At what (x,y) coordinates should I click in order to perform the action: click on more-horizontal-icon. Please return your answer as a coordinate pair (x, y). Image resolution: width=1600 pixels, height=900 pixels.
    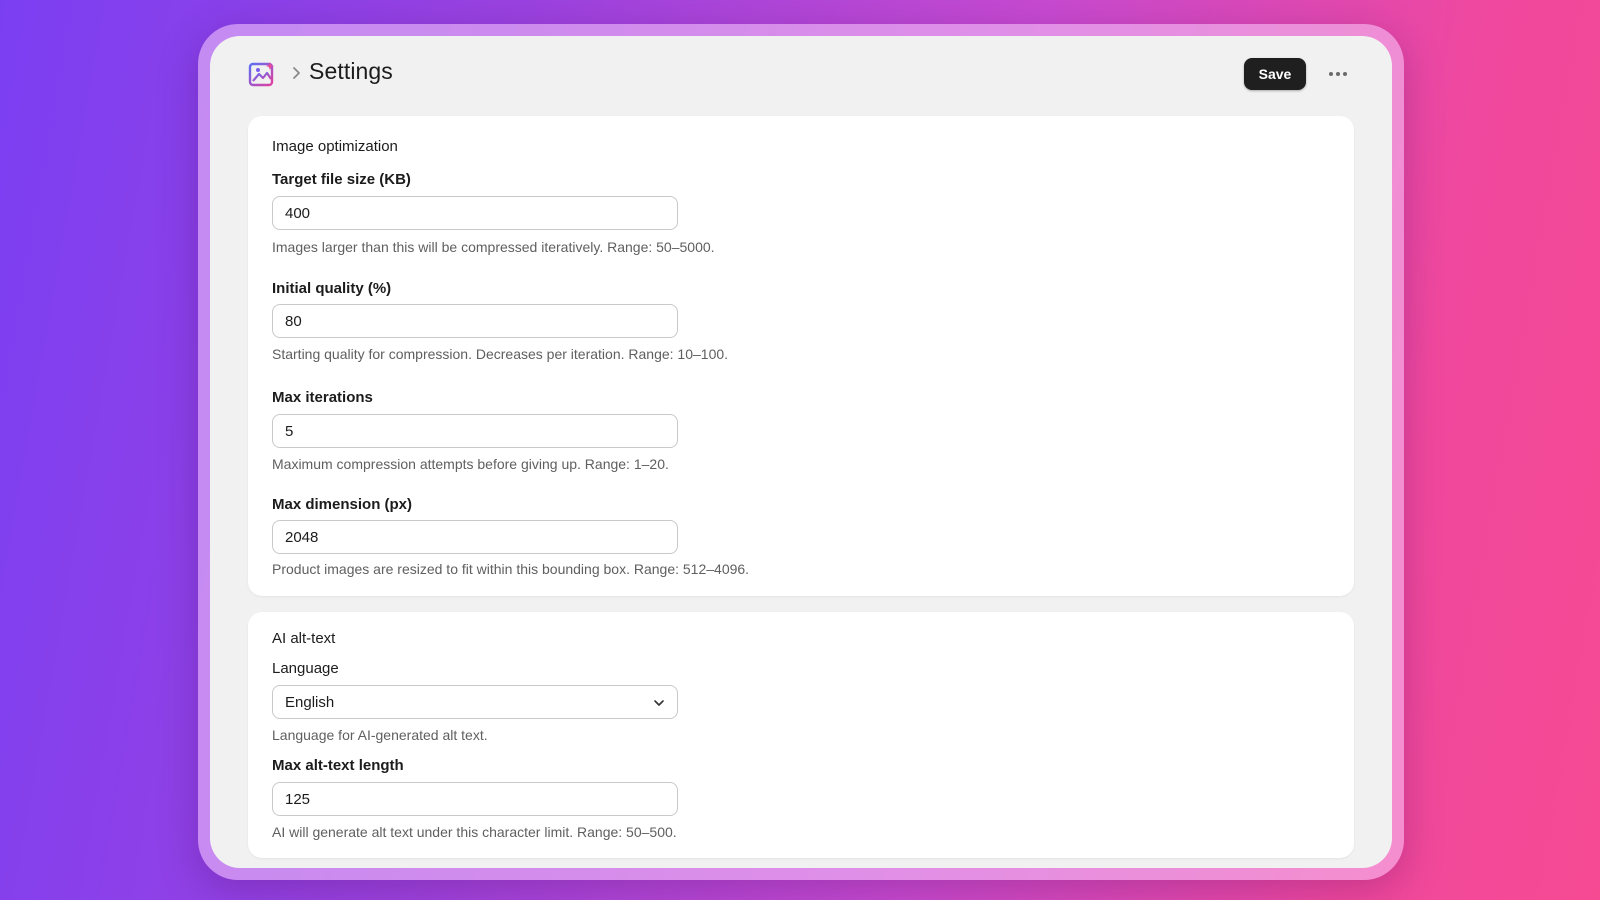
    Looking at the image, I should click on (1338, 73).